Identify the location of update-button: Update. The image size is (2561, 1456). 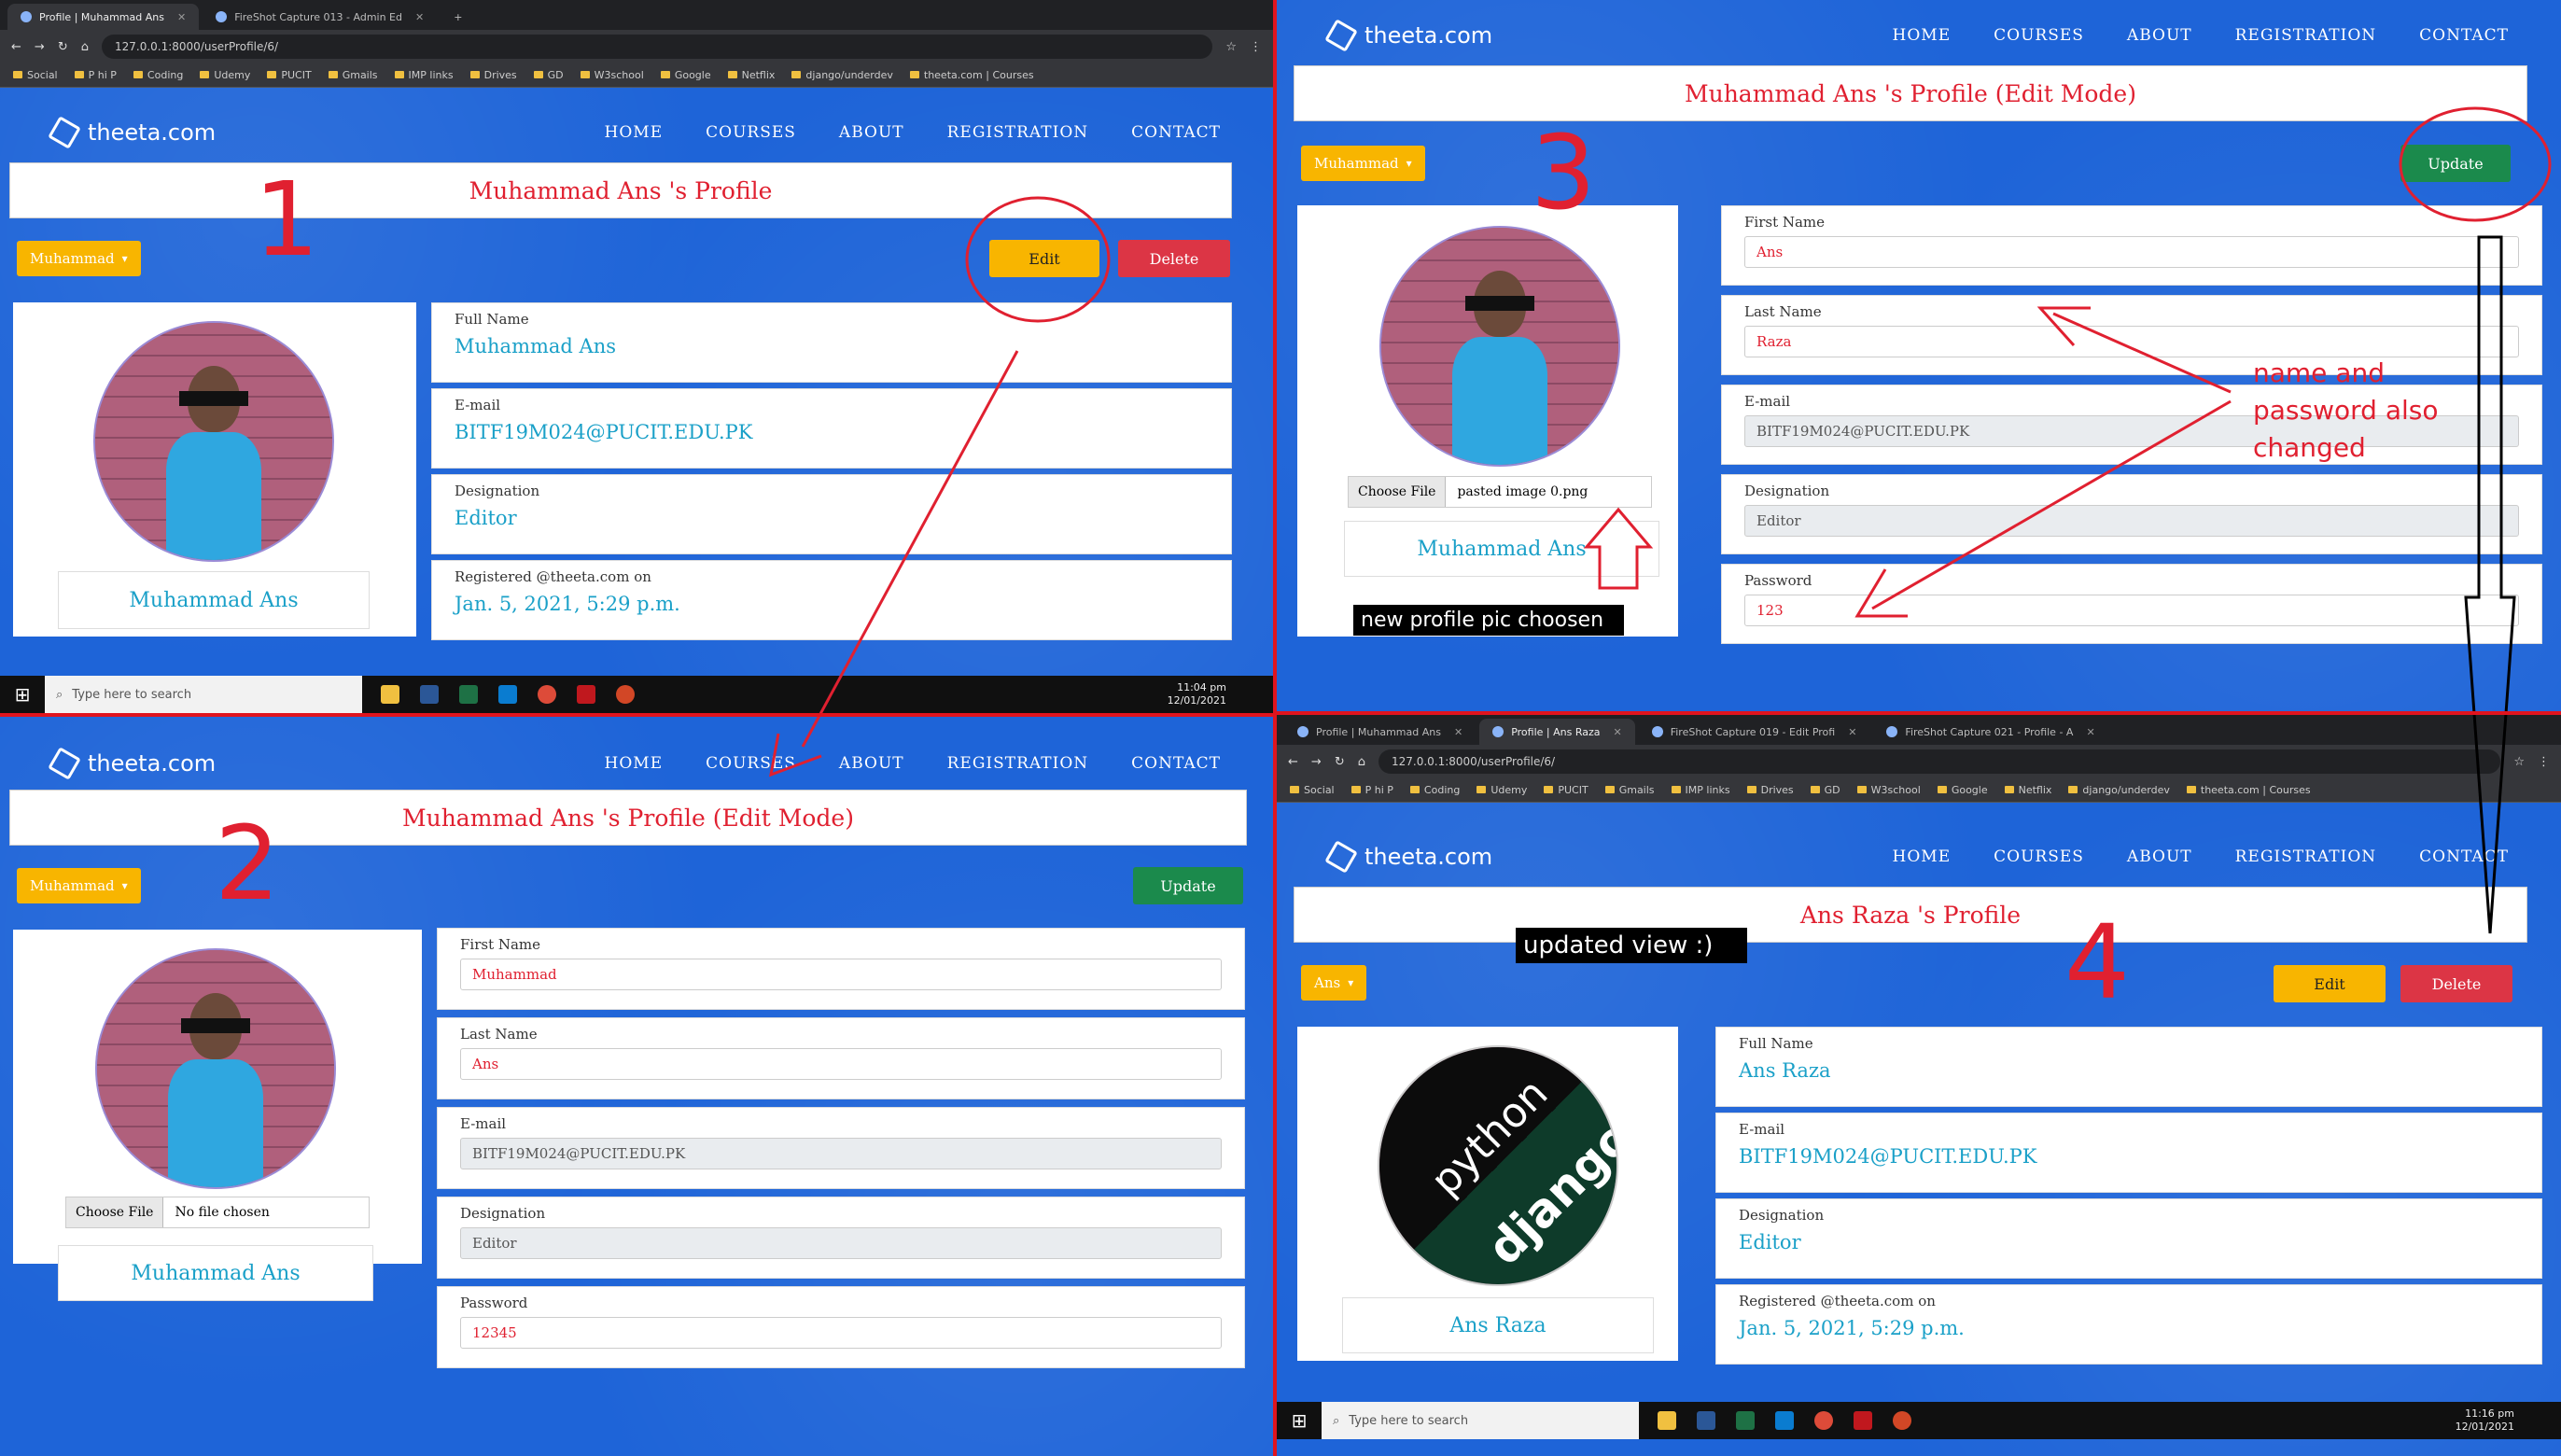
(2455, 163).